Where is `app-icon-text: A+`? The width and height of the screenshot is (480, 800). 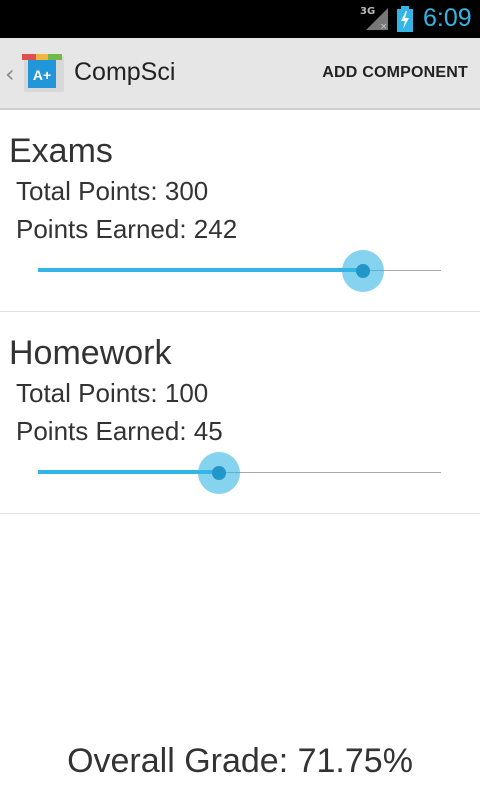
app-icon-text: A+ is located at coordinates (42, 75).